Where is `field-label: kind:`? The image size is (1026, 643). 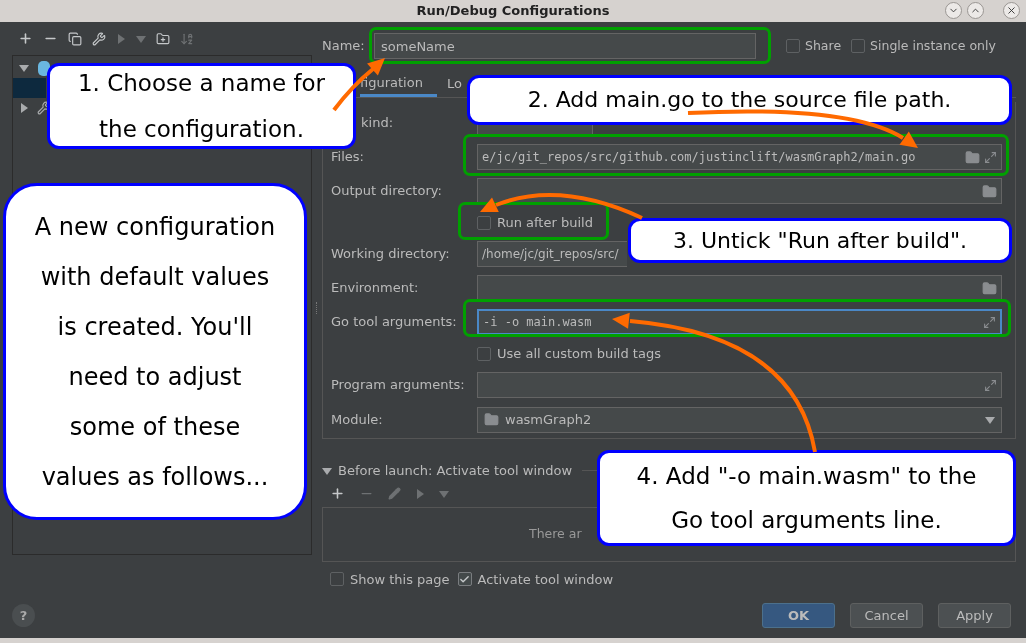 field-label: kind: is located at coordinates (377, 123).